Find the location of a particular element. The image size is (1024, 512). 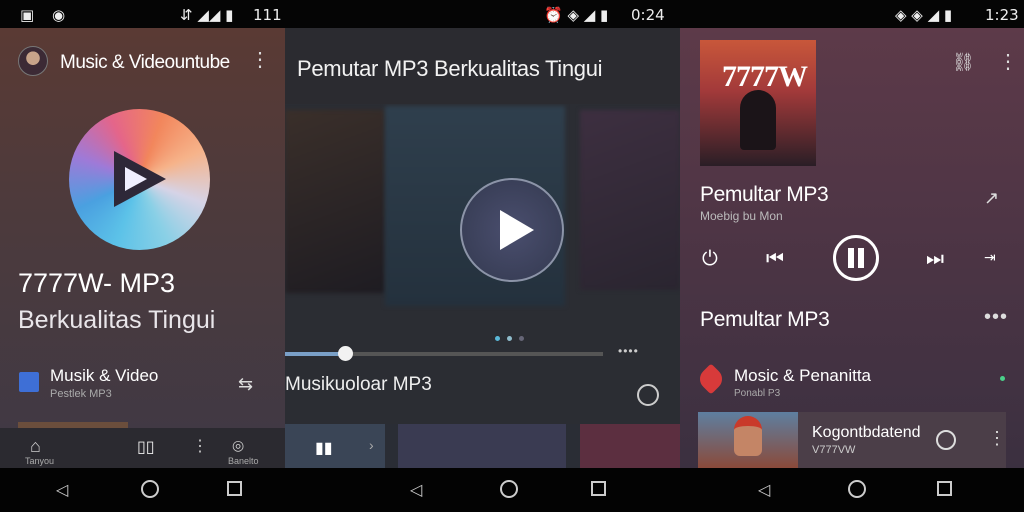

next-icon: ⏭ is located at coordinates (935, 258).